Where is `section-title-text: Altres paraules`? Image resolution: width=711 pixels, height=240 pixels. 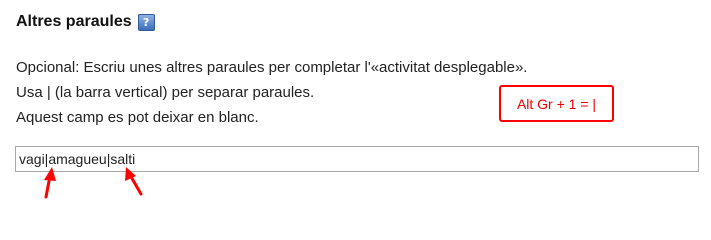 section-title-text: Altres paraules is located at coordinates (74, 21).